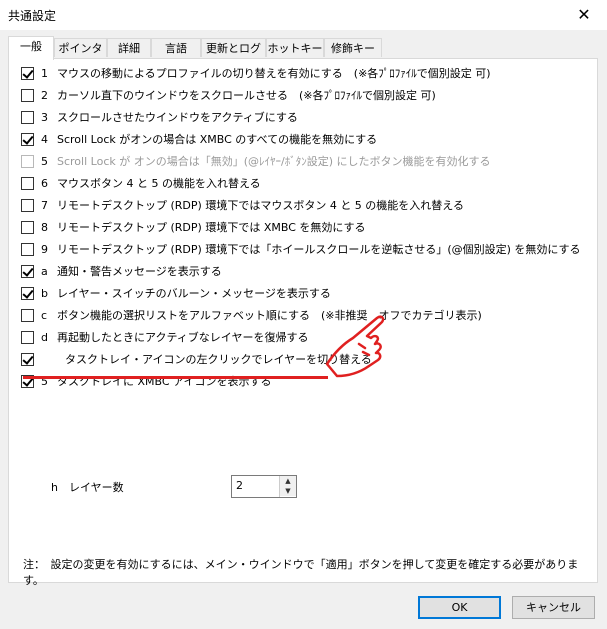 This screenshot has width=607, height=629. Describe the element at coordinates (44, 337) in the screenshot. I see `option-key: d` at that location.